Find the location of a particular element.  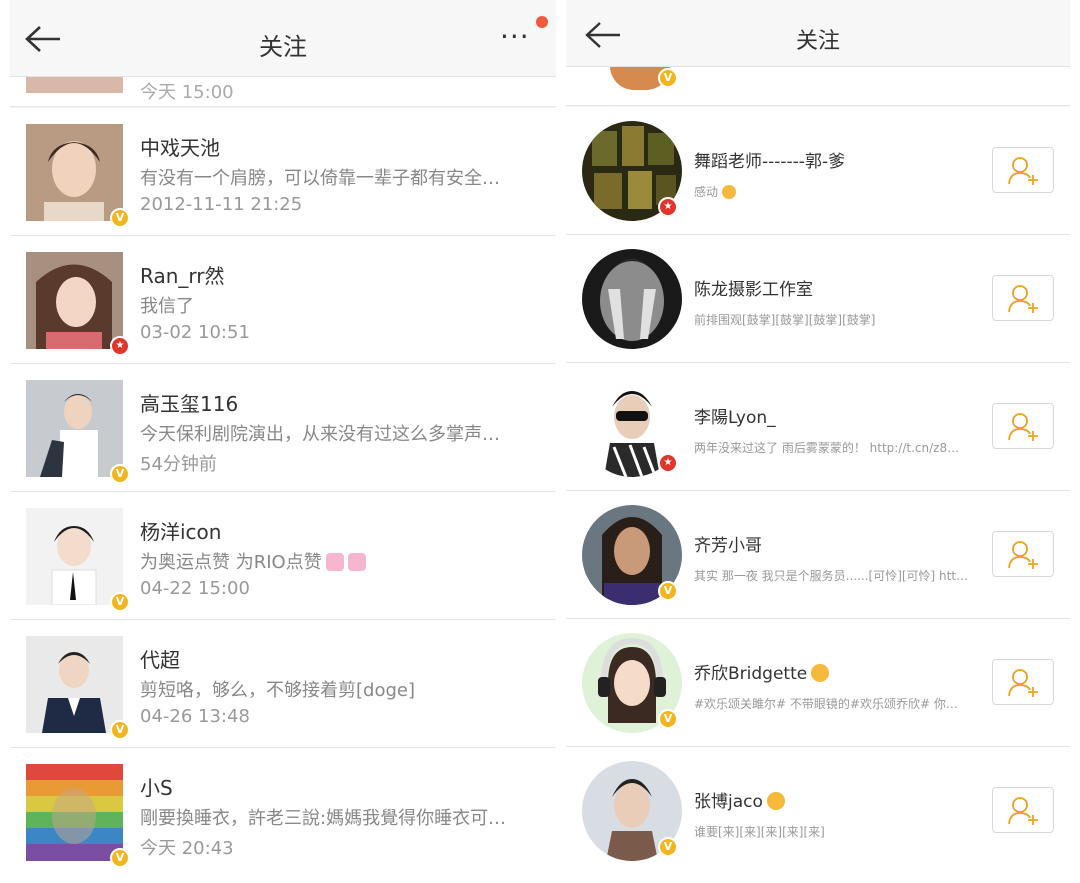

top-bar: 关注 ··· is located at coordinates (283, 38).